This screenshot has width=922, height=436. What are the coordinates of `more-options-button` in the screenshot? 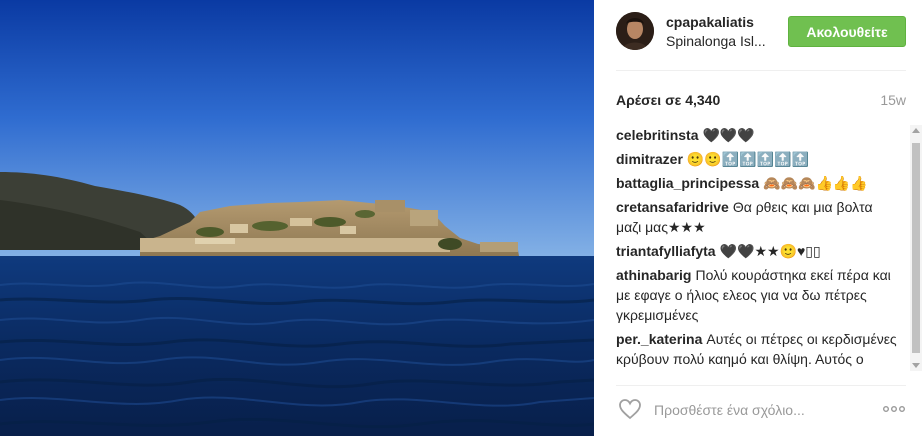 It's located at (894, 408).